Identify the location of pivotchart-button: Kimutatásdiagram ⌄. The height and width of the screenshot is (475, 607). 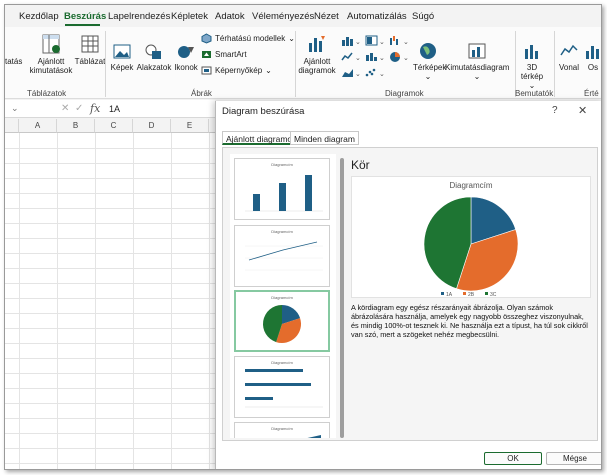
(477, 61).